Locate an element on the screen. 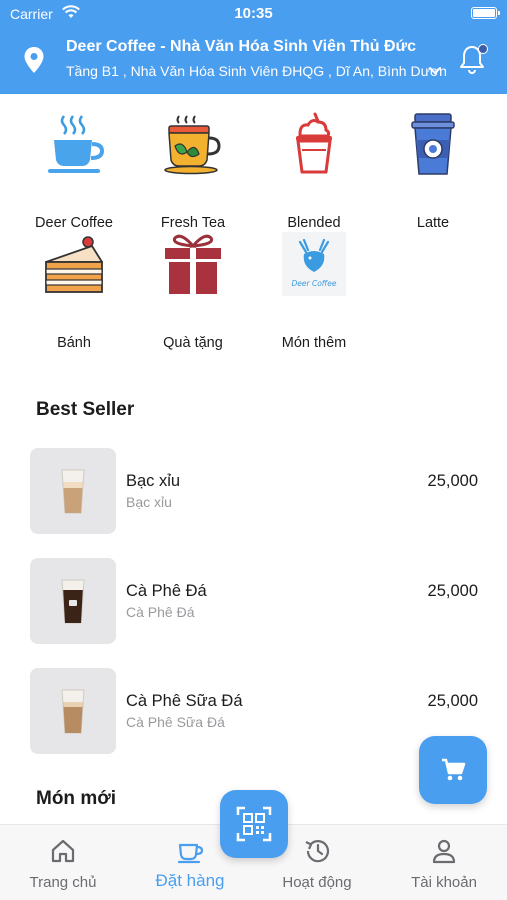  status-bar: Carrier 10:35 is located at coordinates (253, 15).